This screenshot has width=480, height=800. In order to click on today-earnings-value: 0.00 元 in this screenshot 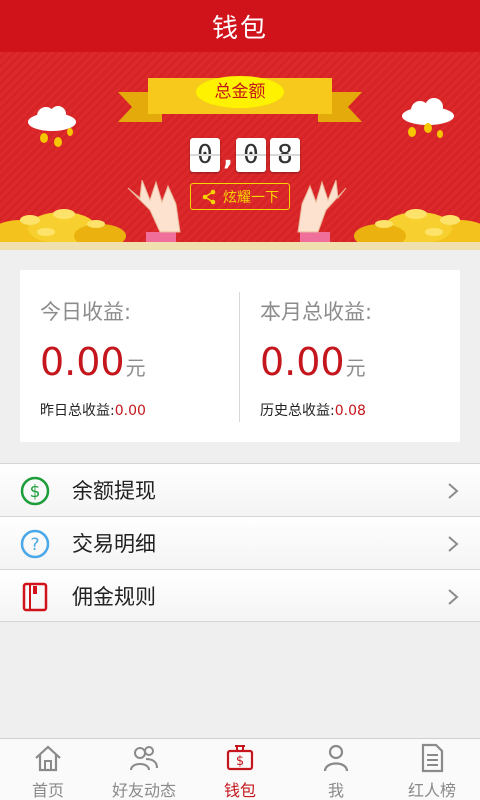, I will do `click(93, 362)`.